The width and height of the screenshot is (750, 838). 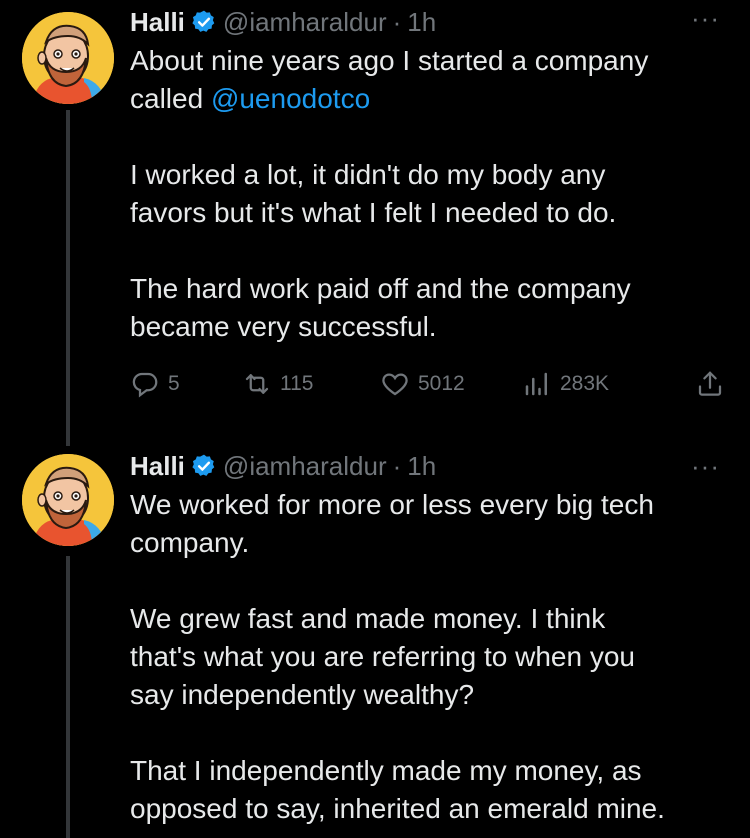 What do you see at coordinates (283, 326) in the screenshot?
I see `text-line: became very successful.` at bounding box center [283, 326].